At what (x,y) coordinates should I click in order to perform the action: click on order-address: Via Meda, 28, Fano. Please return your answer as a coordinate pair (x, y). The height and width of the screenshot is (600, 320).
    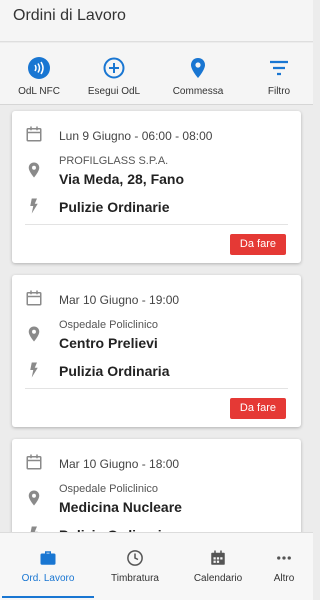
    Looking at the image, I should click on (122, 179).